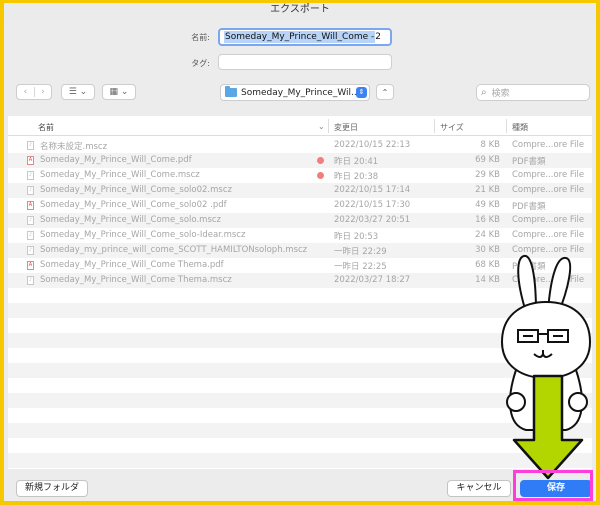 This screenshot has height=505, width=600. Describe the element at coordinates (300, 37) in the screenshot. I see `filename-selected-text: Someday_My_Prince_Will_Come -` at that location.